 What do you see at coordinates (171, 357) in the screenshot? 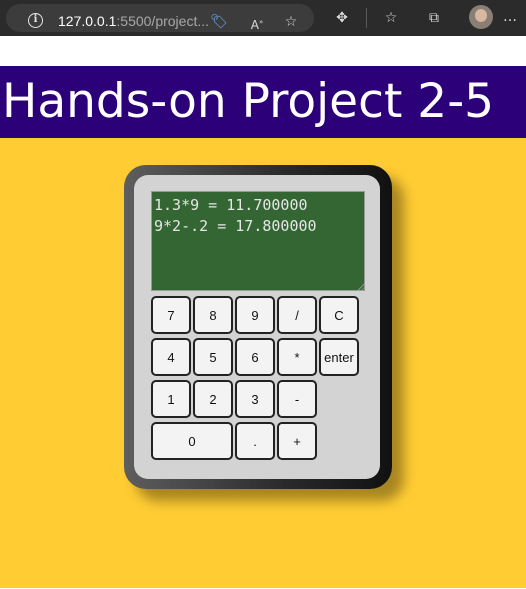
I see `key-4: 4` at bounding box center [171, 357].